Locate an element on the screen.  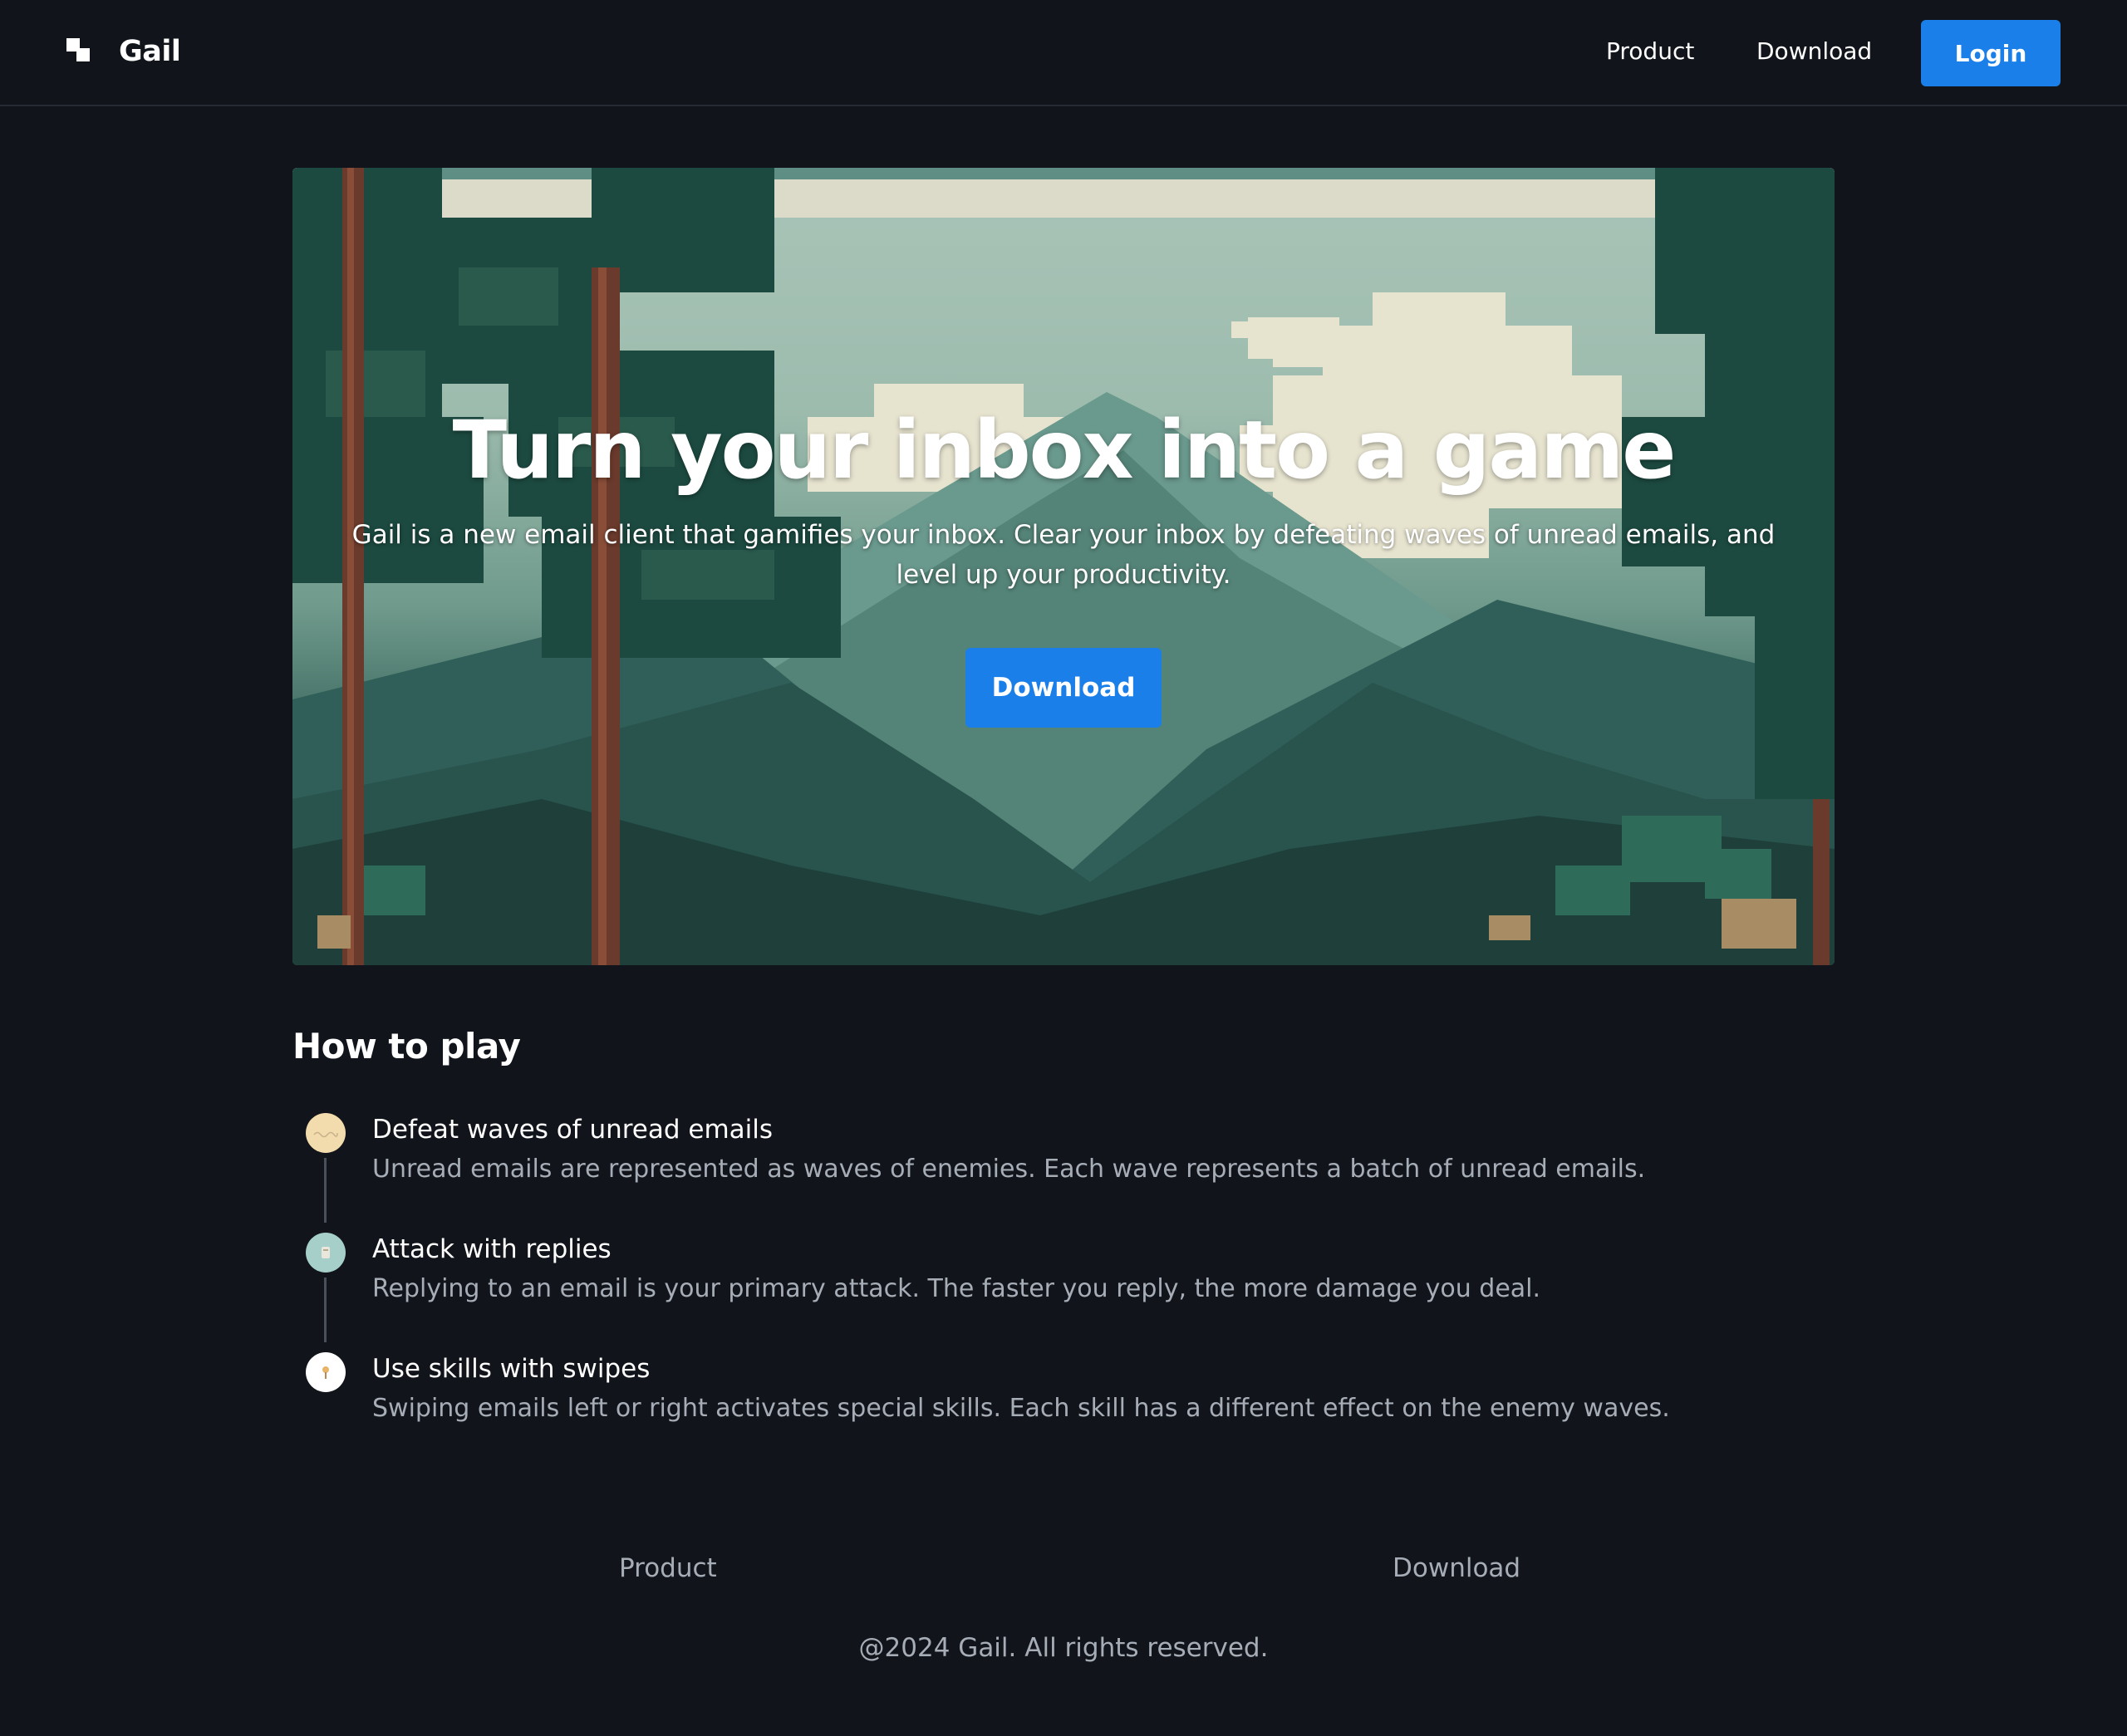
brand-name: Gail is located at coordinates (150, 51).